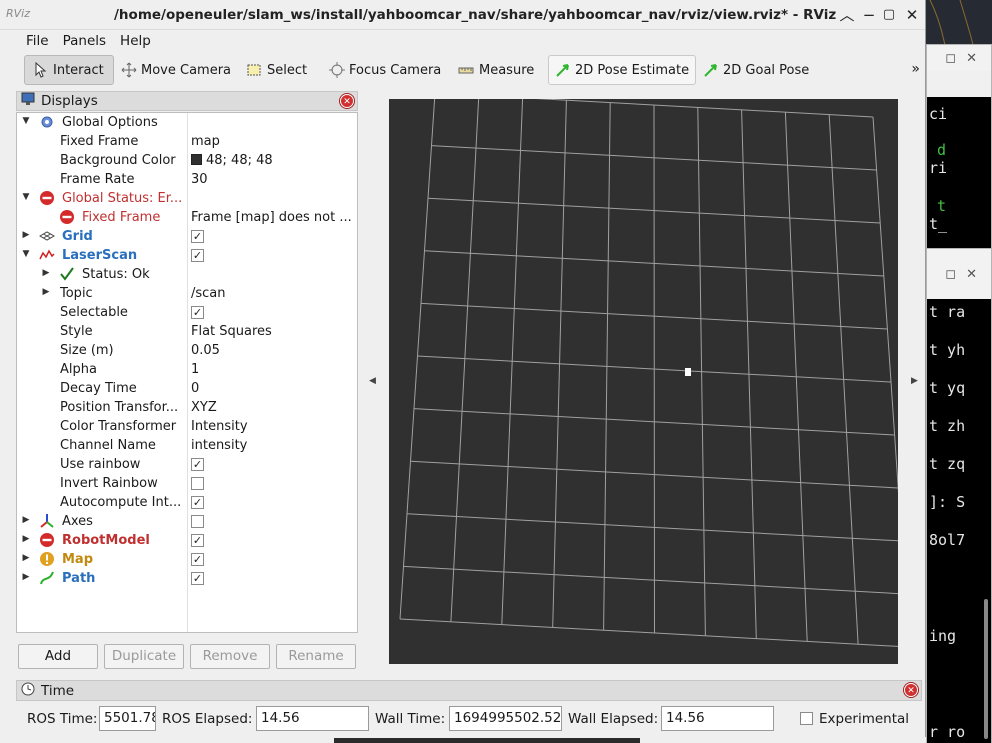  What do you see at coordinates (232, 160) in the screenshot?
I see `color-value: 48; 48; 48` at bounding box center [232, 160].